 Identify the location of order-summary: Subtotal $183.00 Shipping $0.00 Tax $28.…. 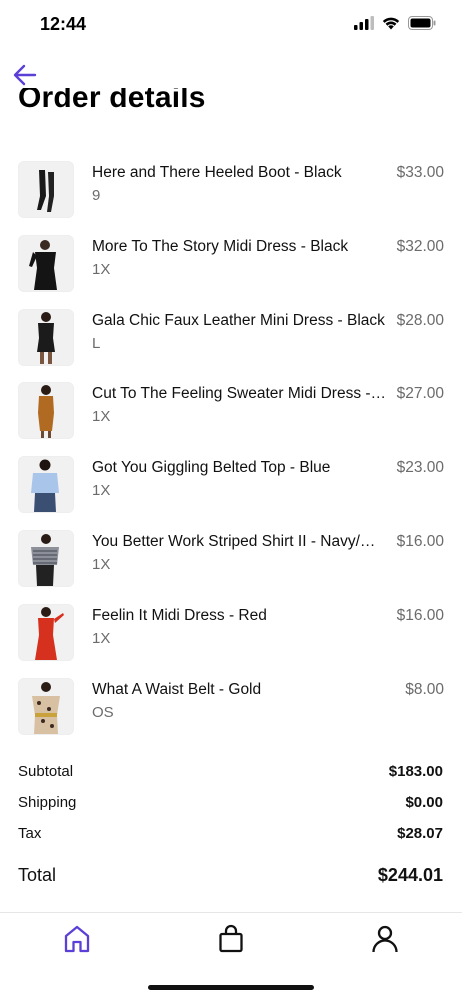
(230, 829).